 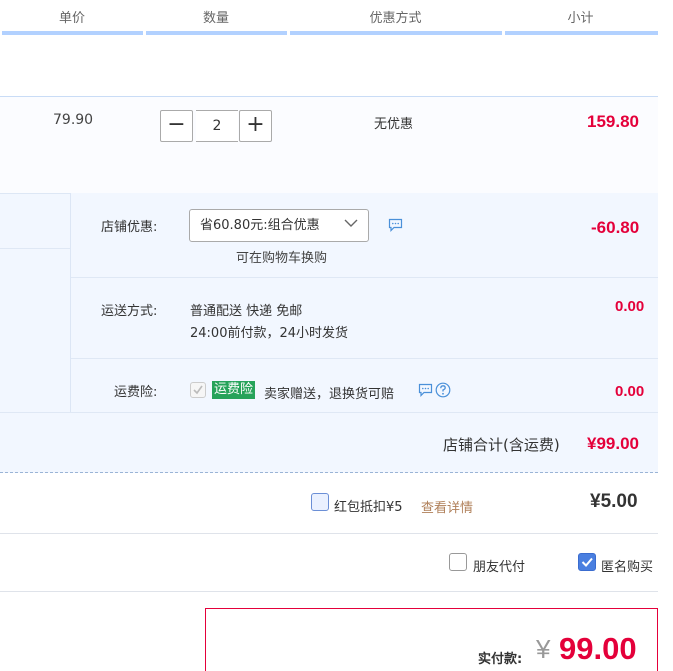 I want to click on payment-label: 实付款:, so click(x=500, y=659).